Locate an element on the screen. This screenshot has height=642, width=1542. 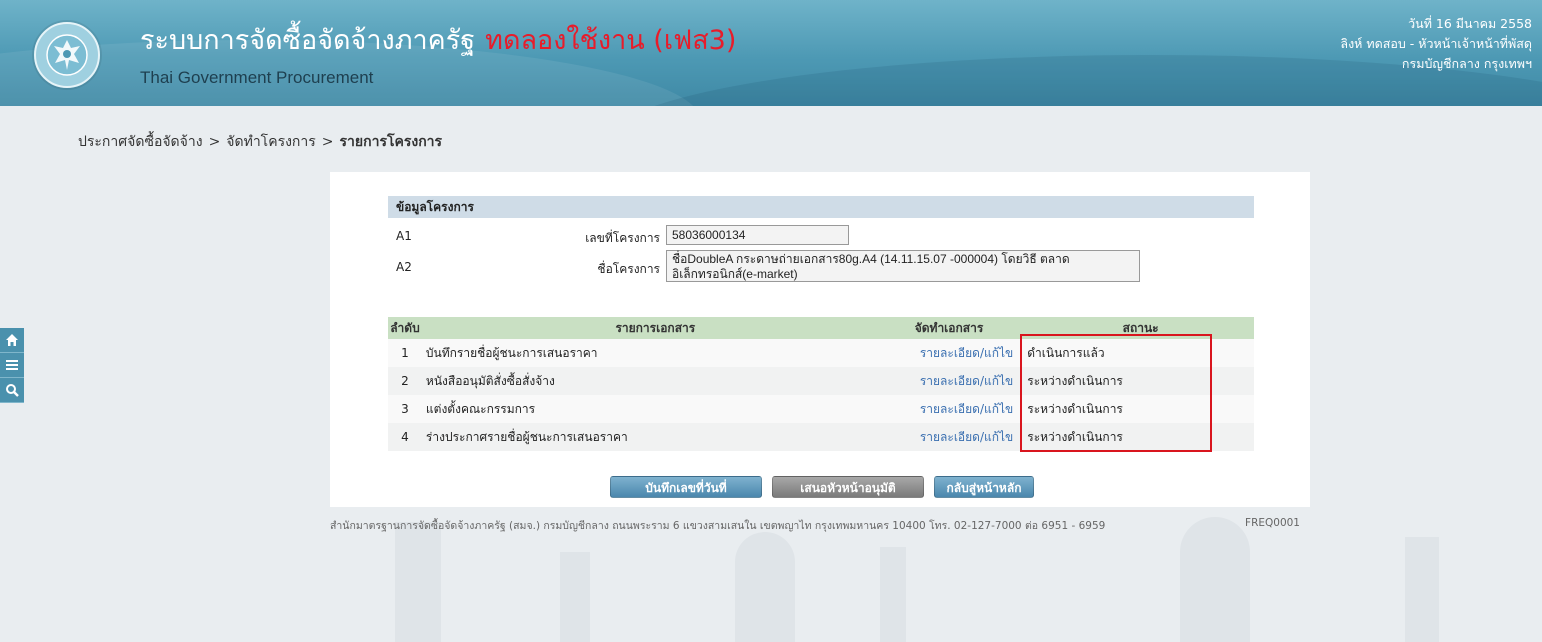
search-icon is located at coordinates (12, 390).